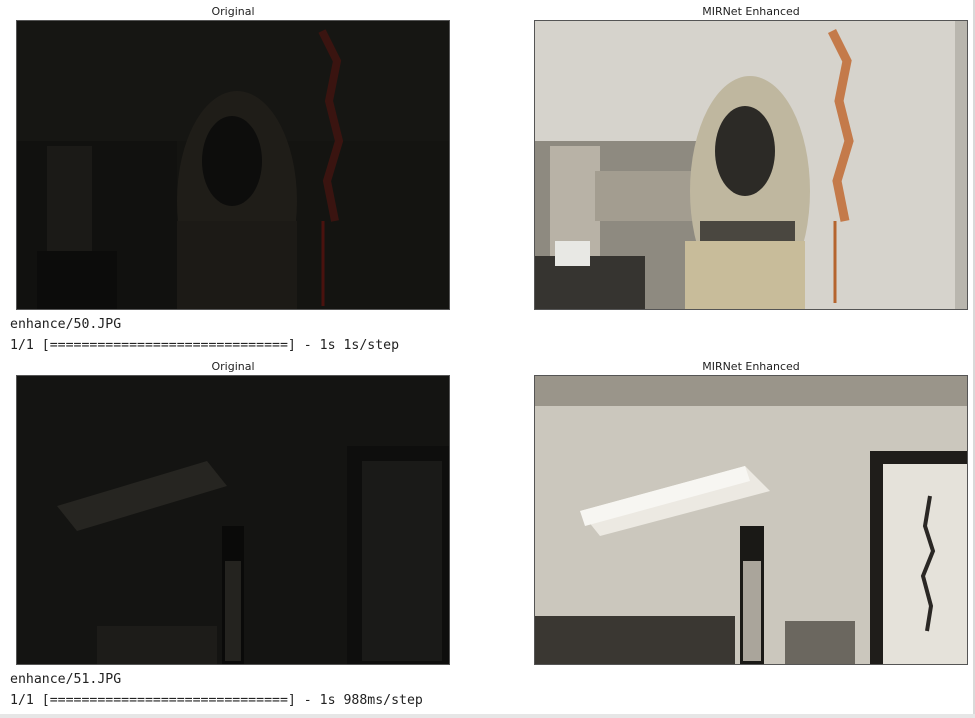 The width and height of the screenshot is (975, 718). What do you see at coordinates (751, 11) in the screenshot?
I see `enhanced-title-1: MIRNet Enhanced` at bounding box center [751, 11].